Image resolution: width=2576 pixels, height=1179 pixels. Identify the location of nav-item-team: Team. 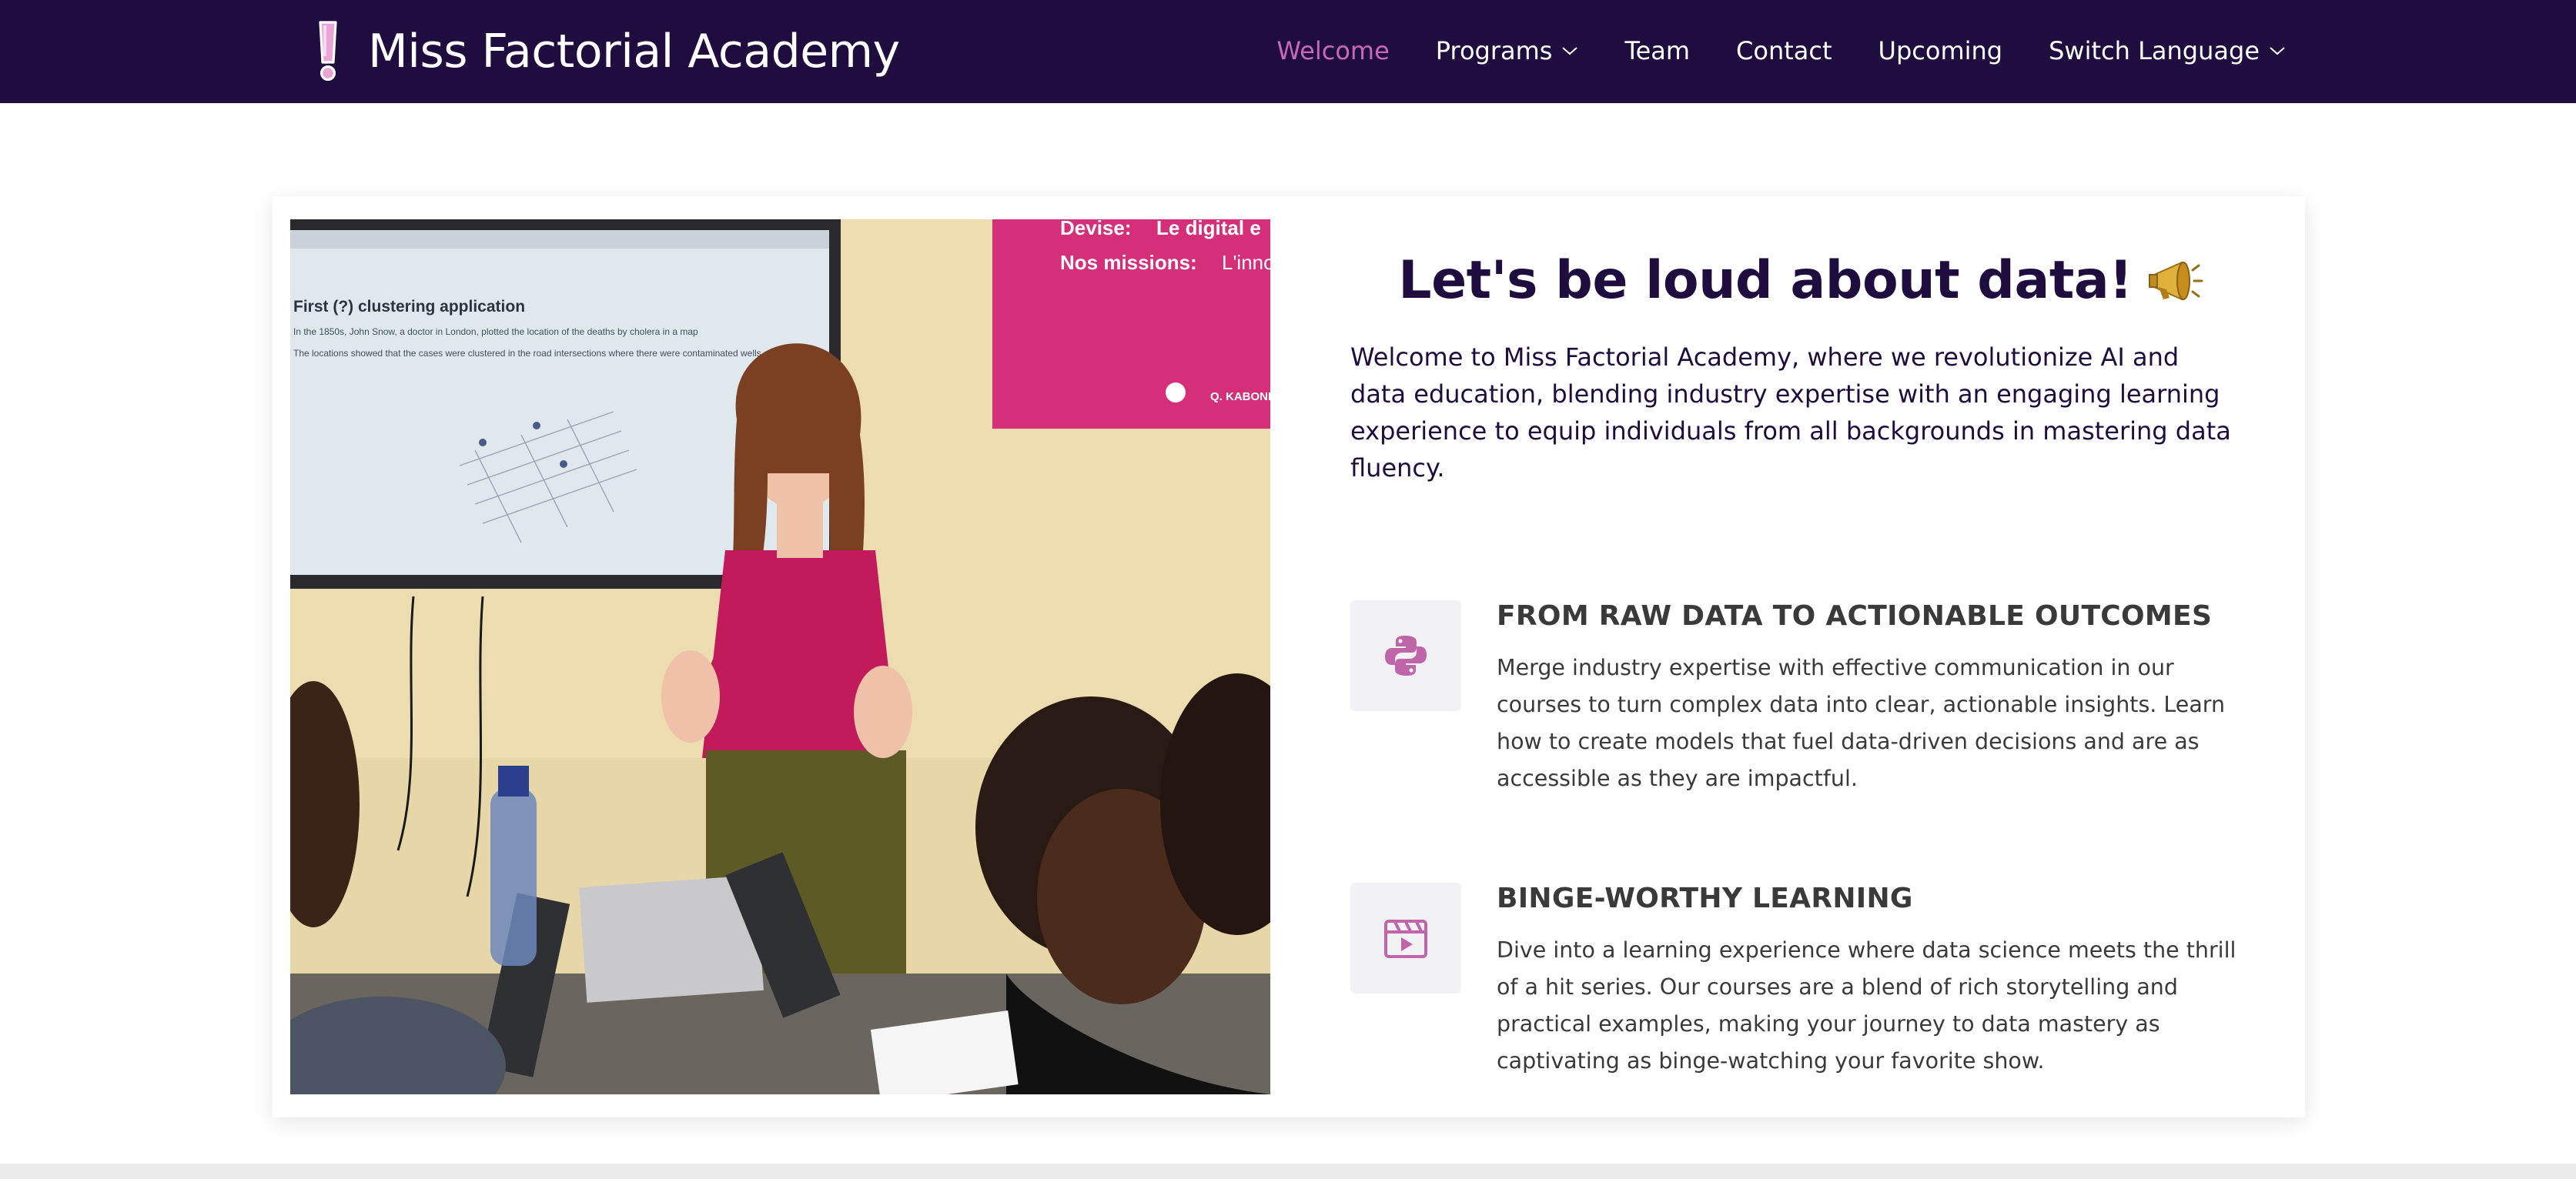
(1657, 50).